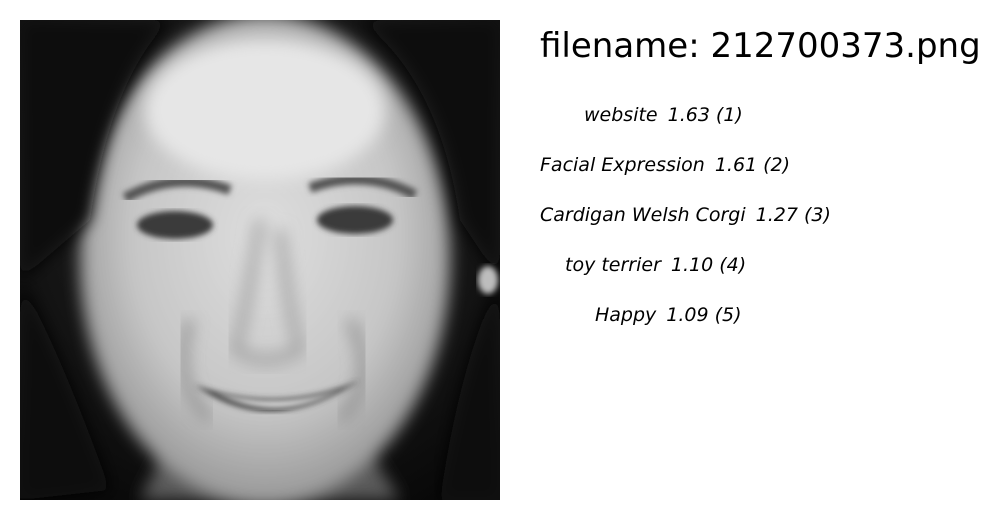 The width and height of the screenshot is (1000, 520). What do you see at coordinates (663, 115) in the screenshot?
I see `prediction-item: website 1.63 (1)` at bounding box center [663, 115].